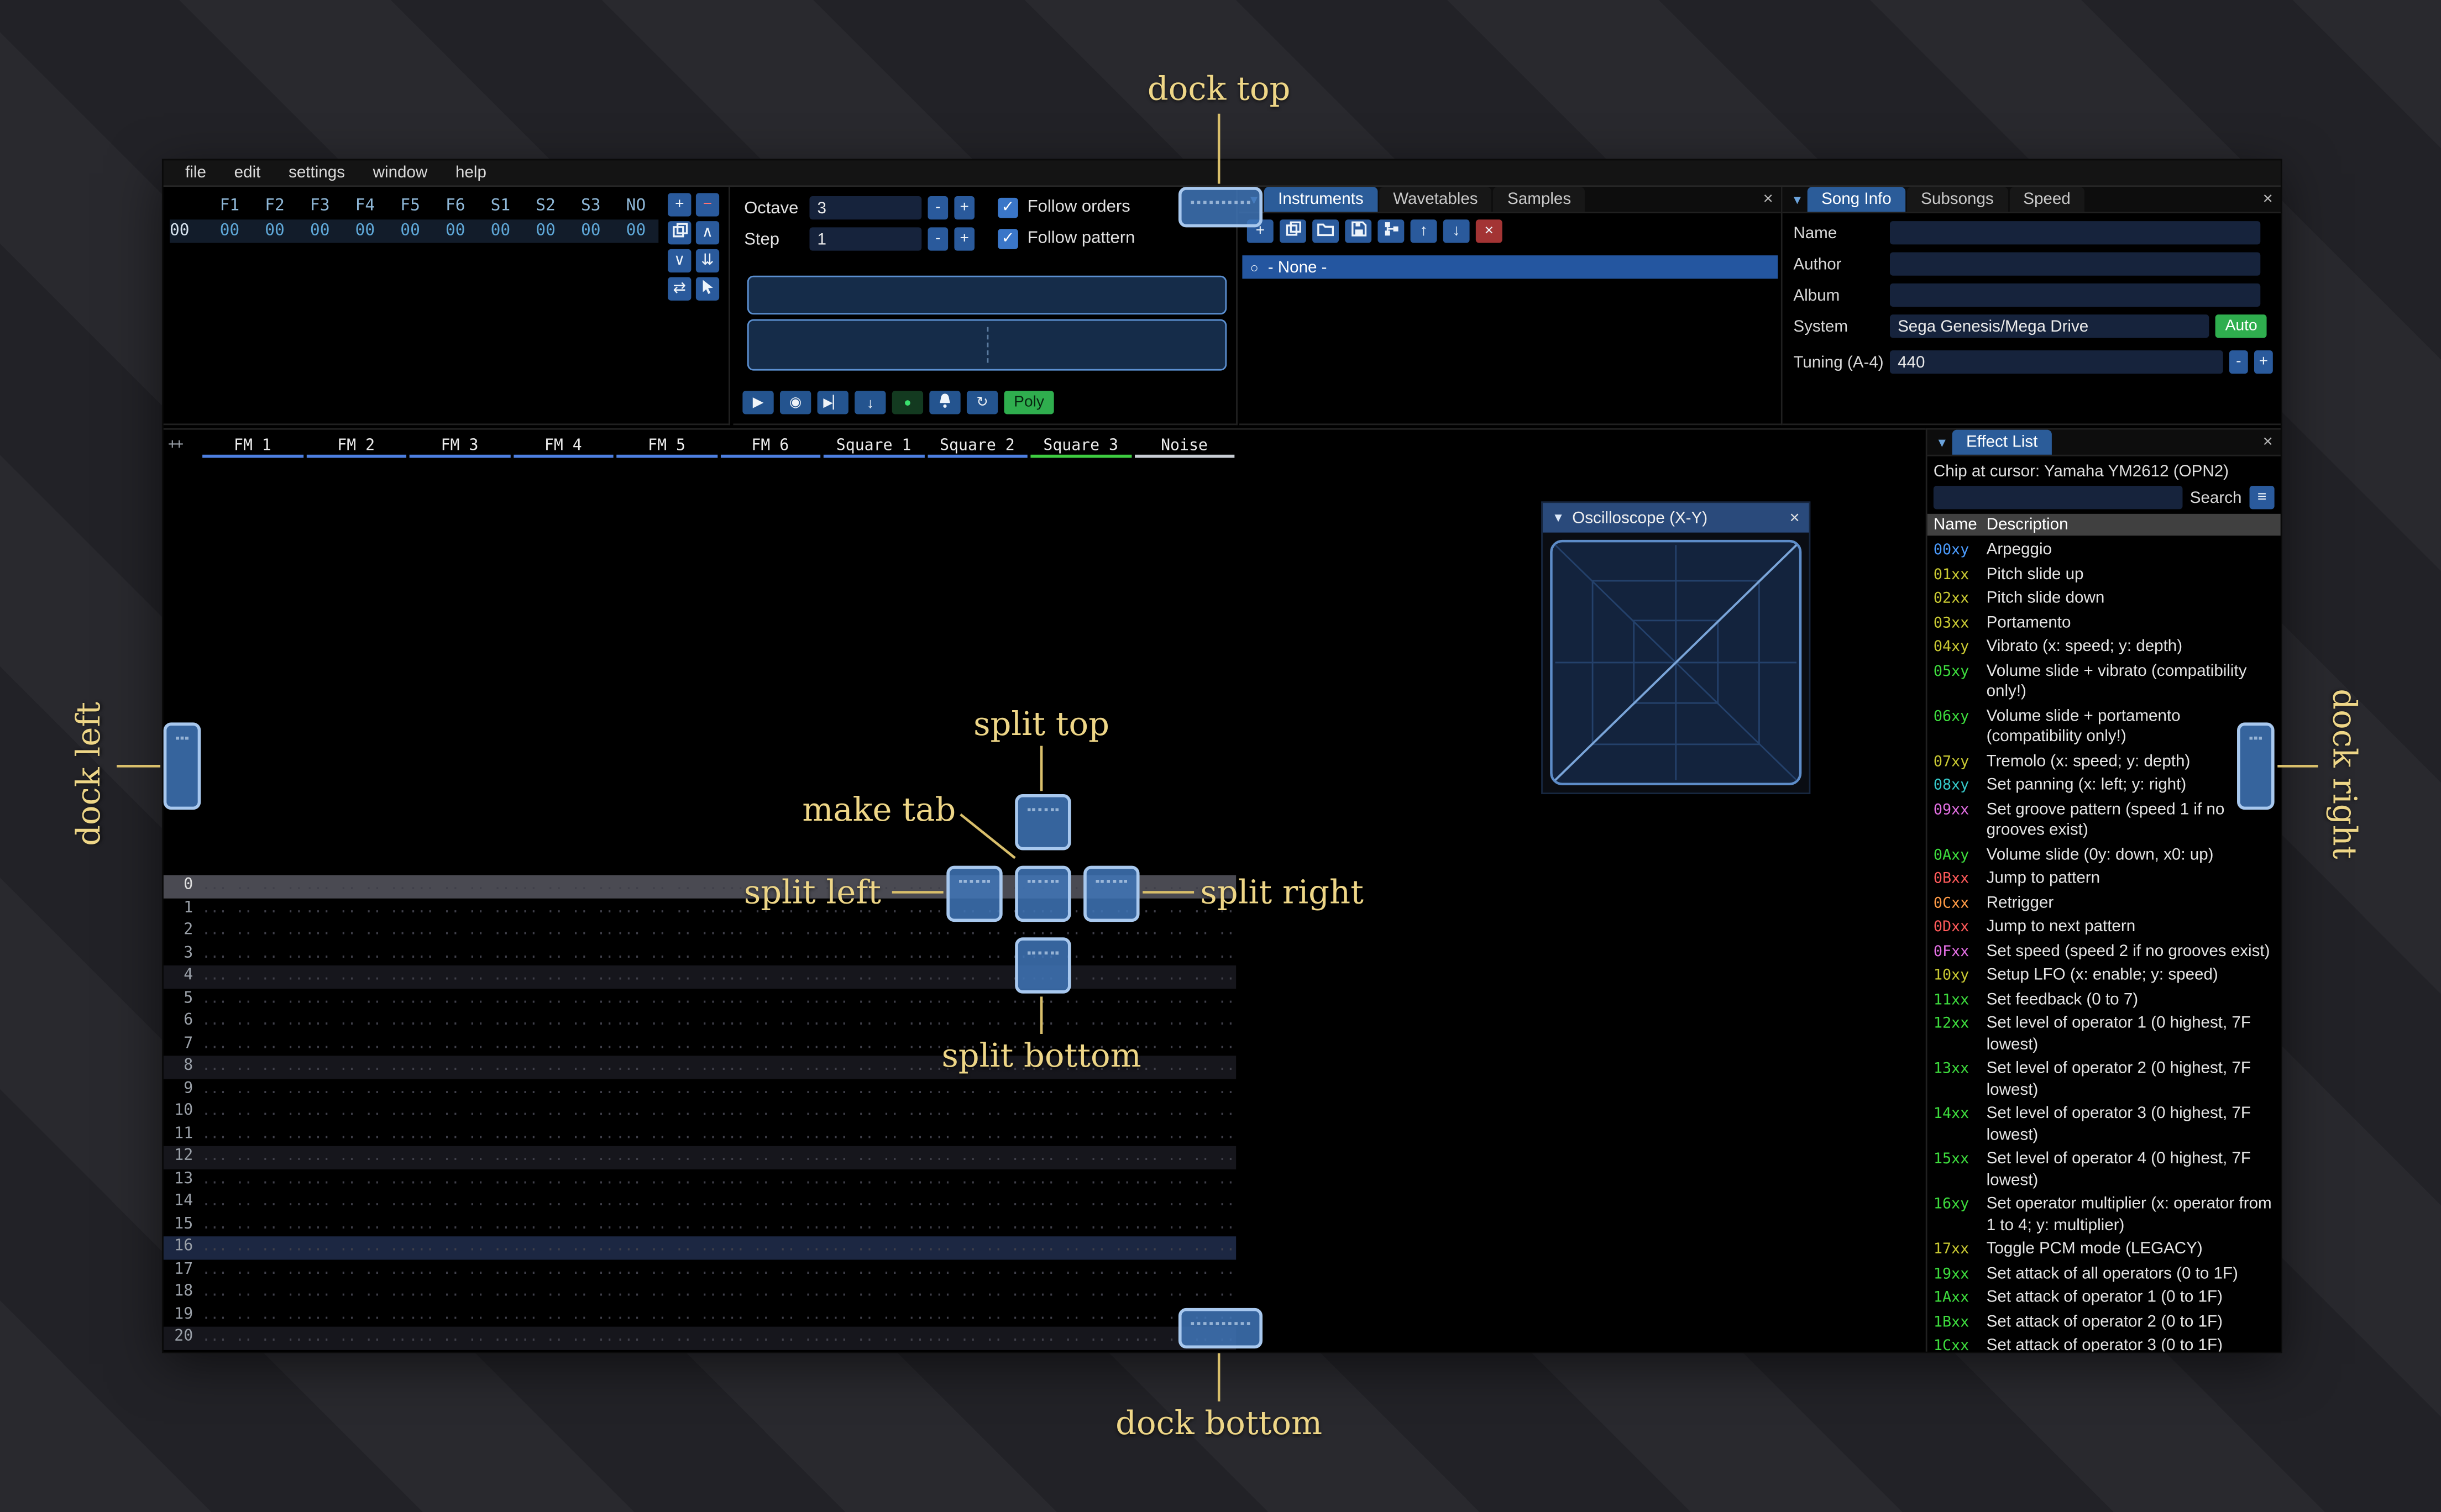 The image size is (2441, 1512). What do you see at coordinates (2104, 976) in the screenshot?
I see `effect-row-10xy: 10xy Setup LFO (x: enable; y: speed)` at bounding box center [2104, 976].